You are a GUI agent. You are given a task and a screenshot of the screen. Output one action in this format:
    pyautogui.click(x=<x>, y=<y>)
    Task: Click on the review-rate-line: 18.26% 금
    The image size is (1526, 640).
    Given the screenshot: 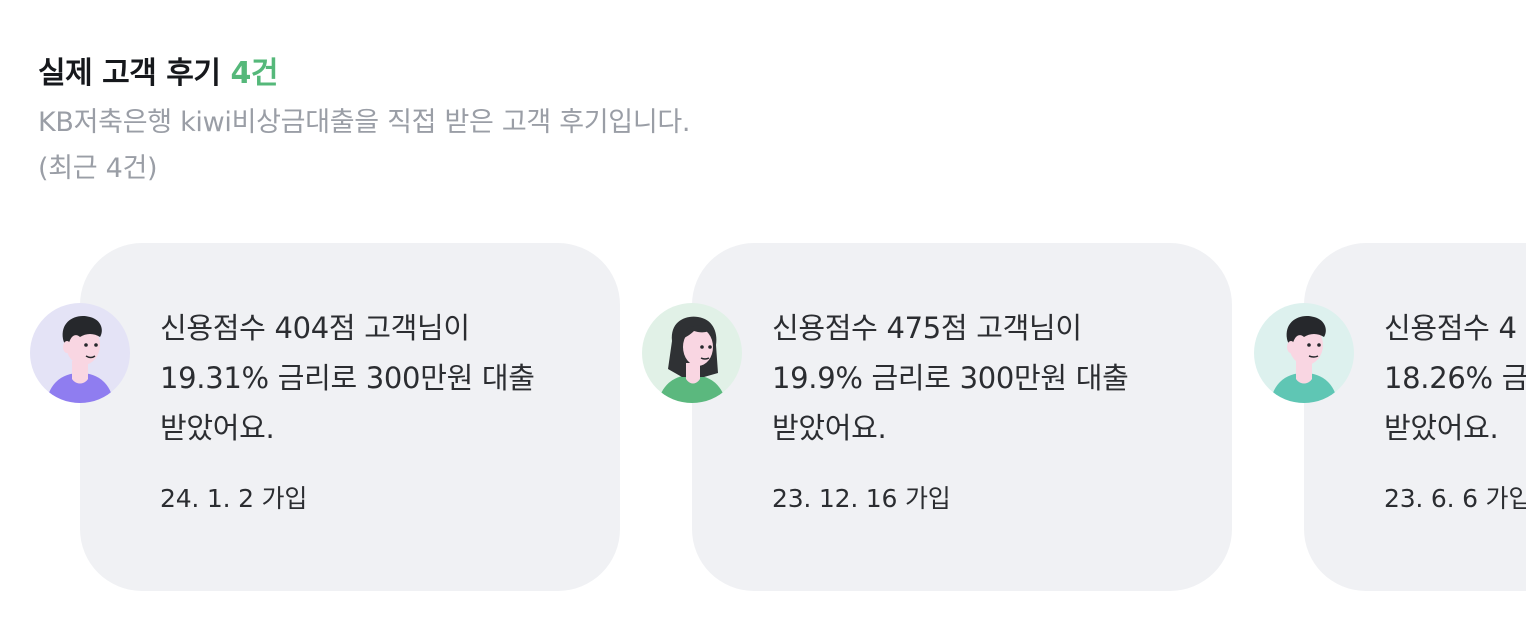 What is the action you would take?
    pyautogui.click(x=1455, y=378)
    